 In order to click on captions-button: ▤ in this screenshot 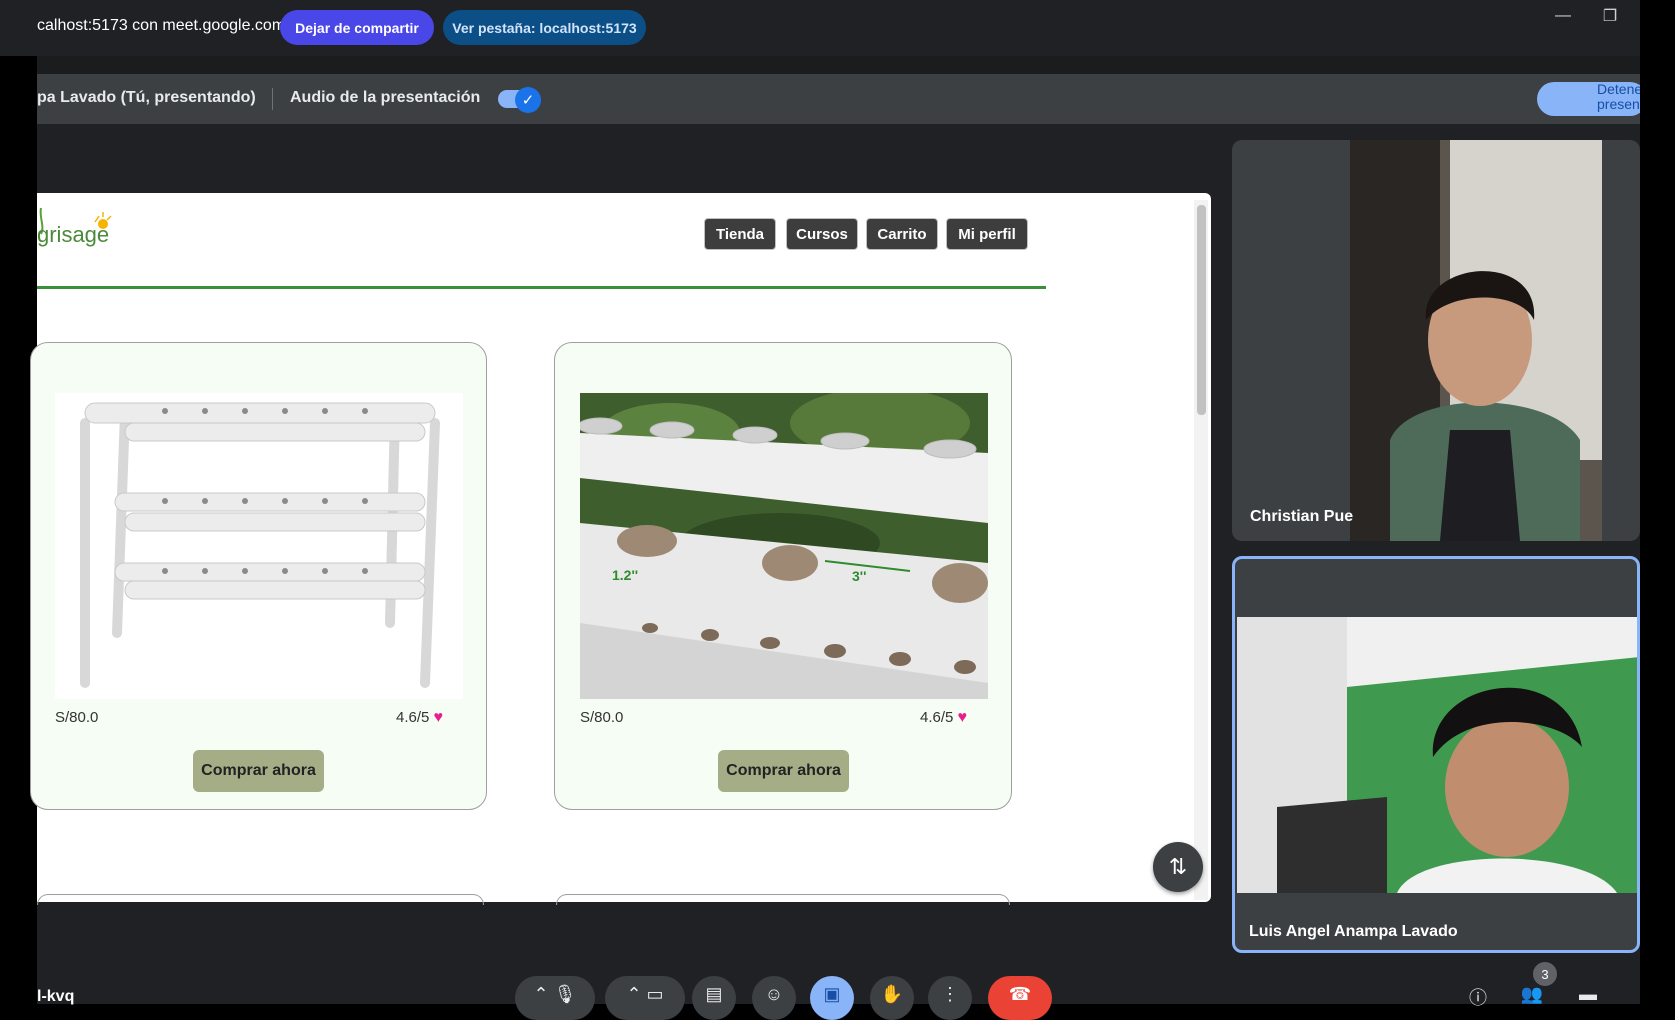, I will do `click(714, 998)`.